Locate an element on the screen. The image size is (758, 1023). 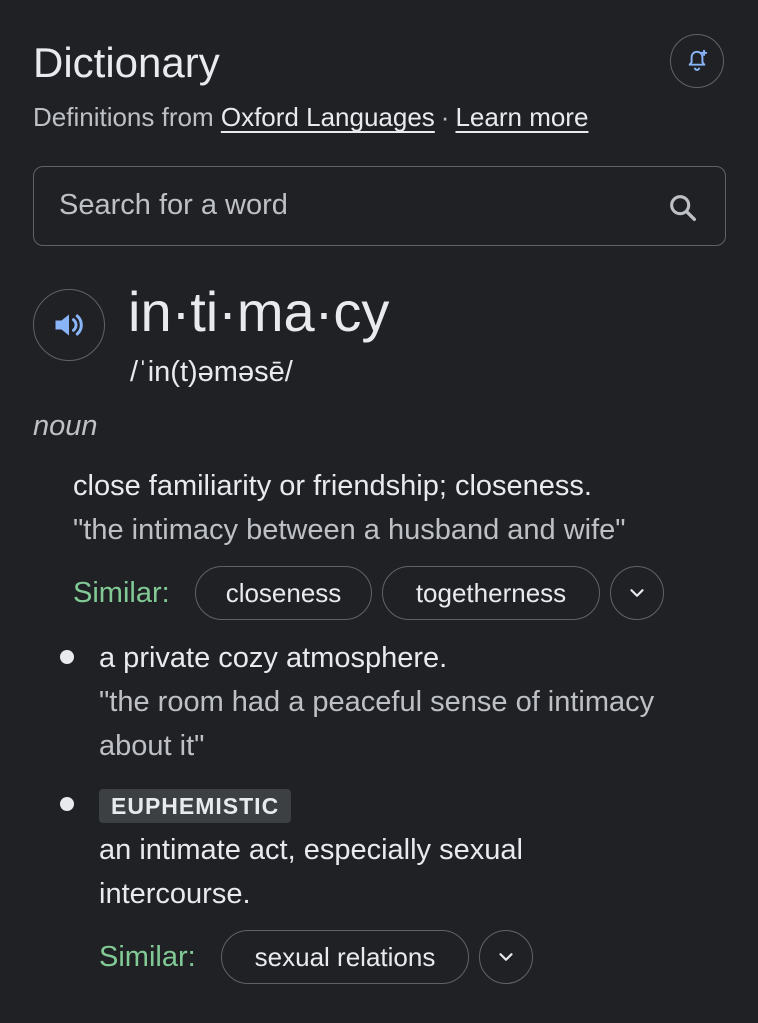
similar-label-1: Similar: is located at coordinates (121, 593).